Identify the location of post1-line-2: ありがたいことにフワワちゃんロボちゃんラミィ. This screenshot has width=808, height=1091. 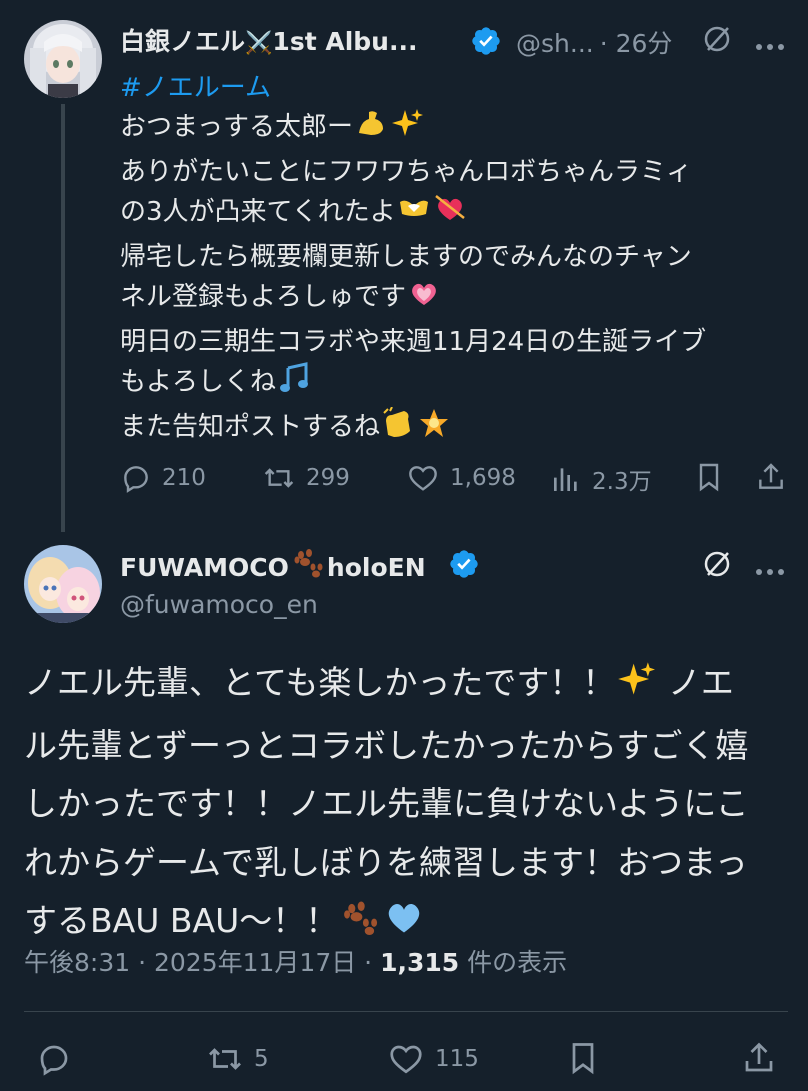
(406, 171).